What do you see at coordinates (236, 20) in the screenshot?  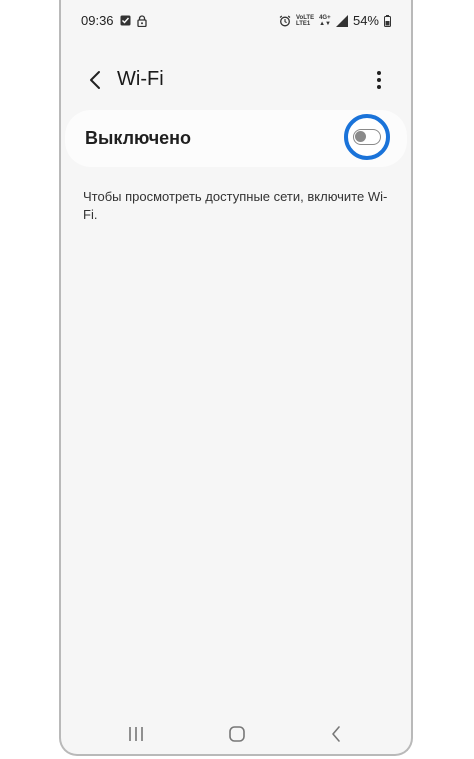 I see `status-bar: 09:36 VoLTE LTE1 4G+ ▲▼ 54%` at bounding box center [236, 20].